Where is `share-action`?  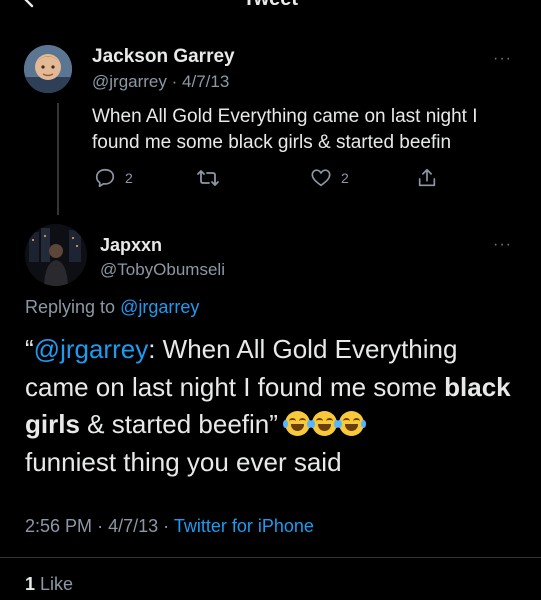
share-action is located at coordinates (427, 178).